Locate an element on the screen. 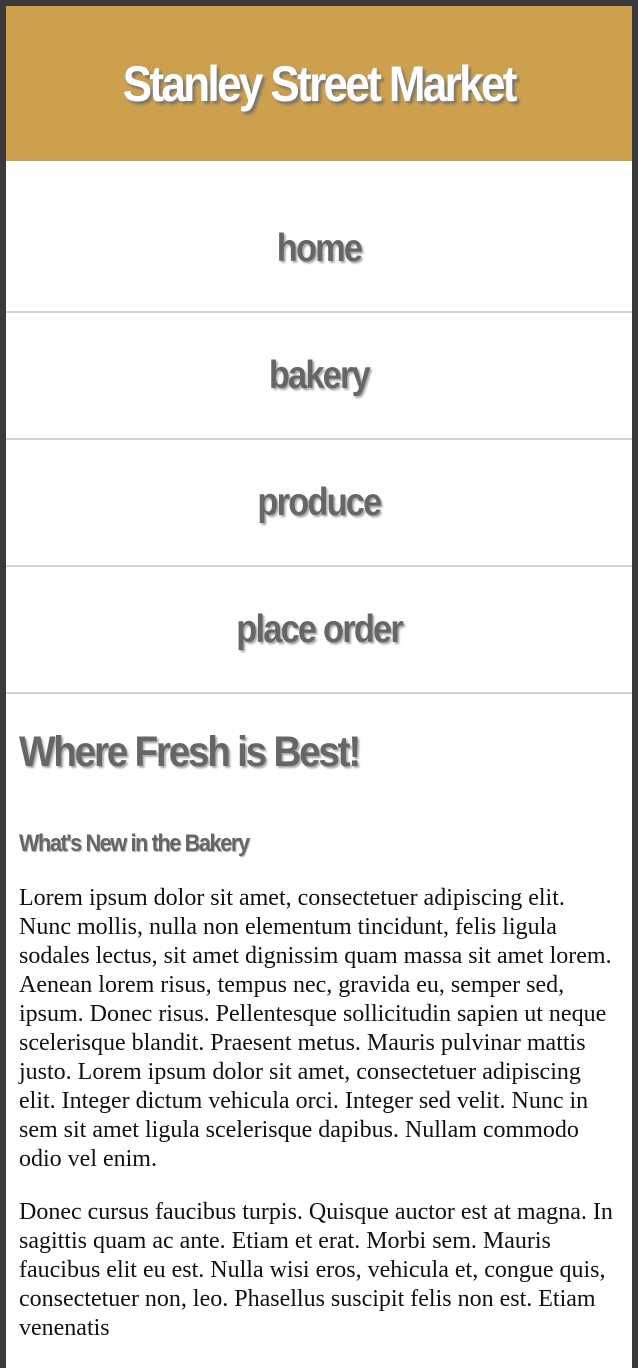 Image resolution: width=638 pixels, height=1368 pixels. nav-item-label: bakery is located at coordinates (319, 375).